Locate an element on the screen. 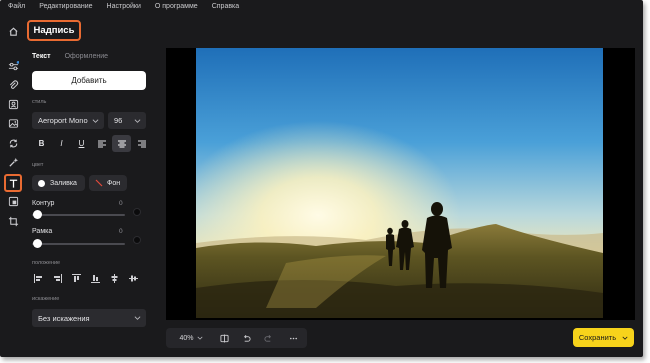 The image size is (650, 363). text-tool-button is located at coordinates (13, 183).